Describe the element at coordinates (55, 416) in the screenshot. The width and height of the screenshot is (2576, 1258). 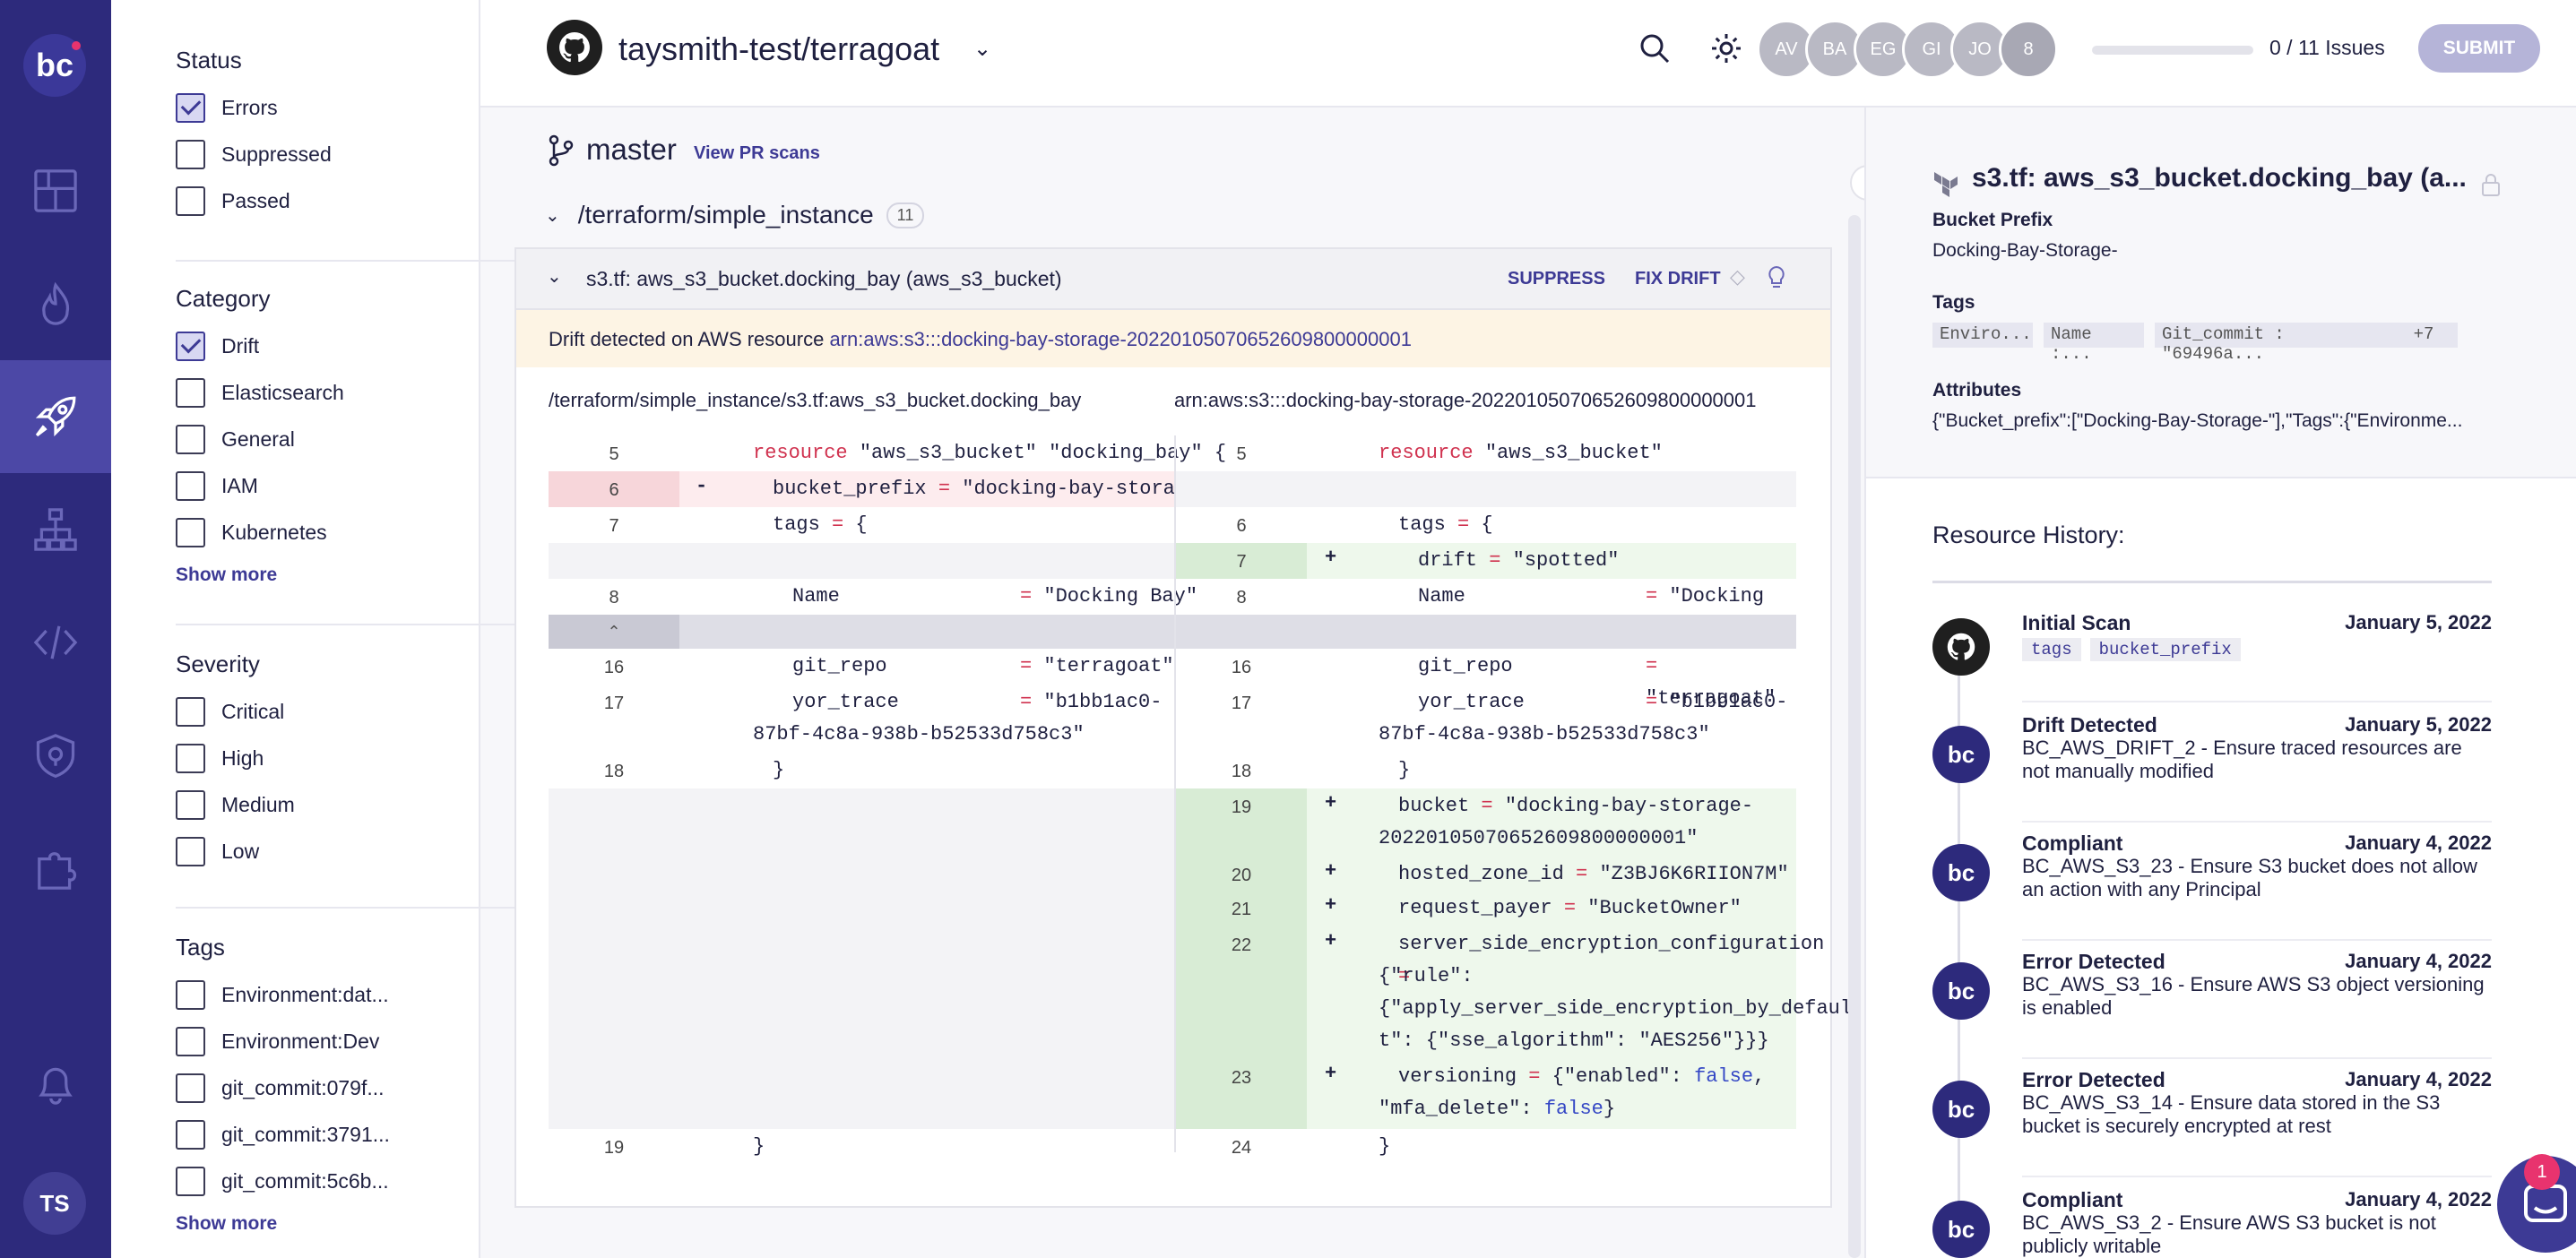
I see `drift-nav` at that location.